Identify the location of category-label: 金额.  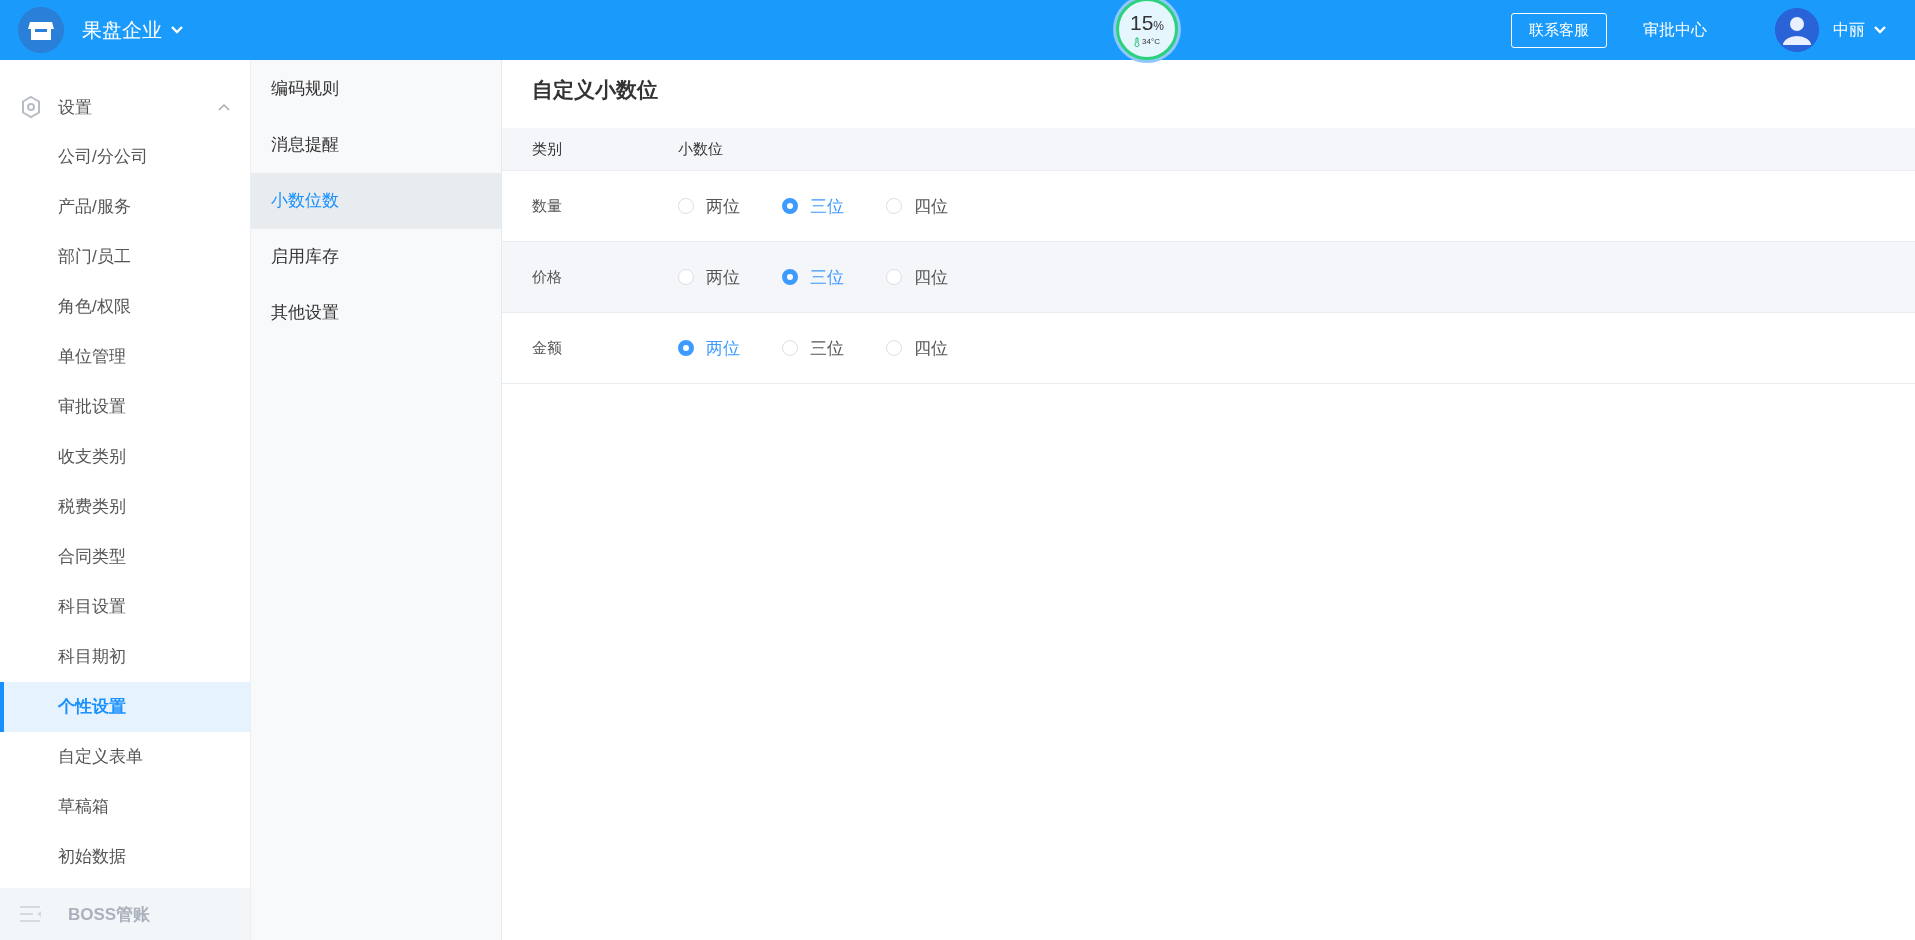
(547, 348).